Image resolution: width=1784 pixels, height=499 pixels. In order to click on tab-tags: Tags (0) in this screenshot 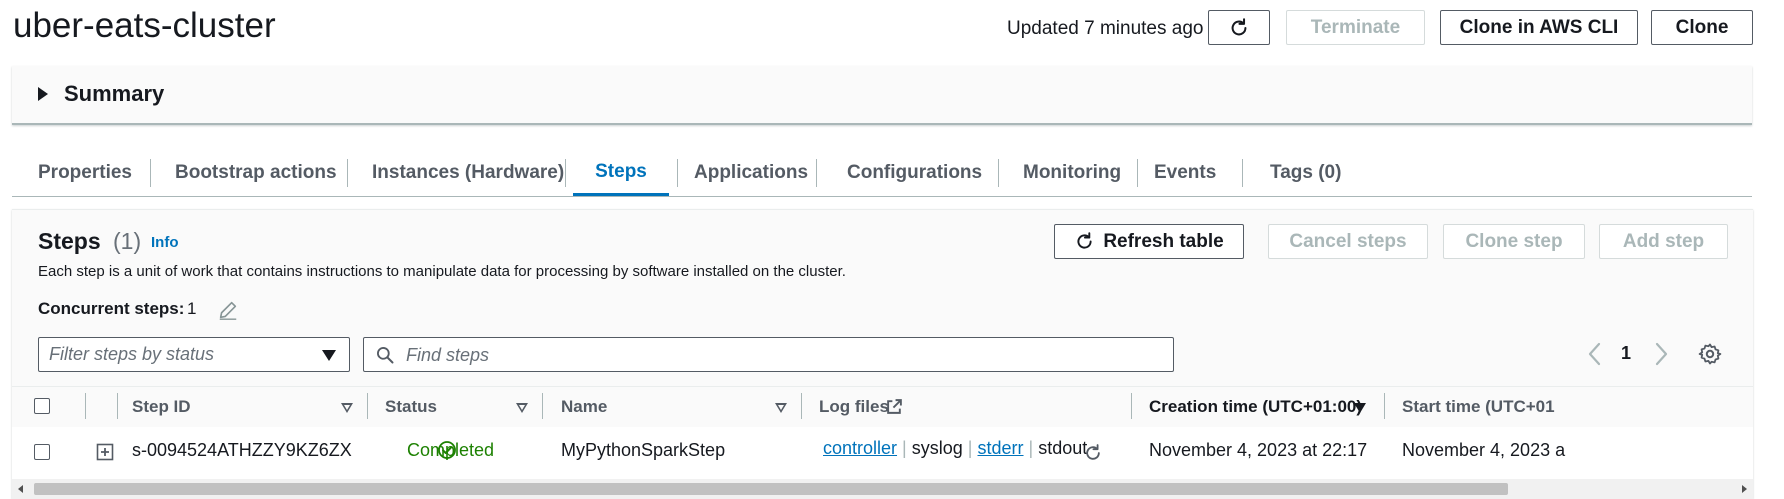, I will do `click(1305, 173)`.